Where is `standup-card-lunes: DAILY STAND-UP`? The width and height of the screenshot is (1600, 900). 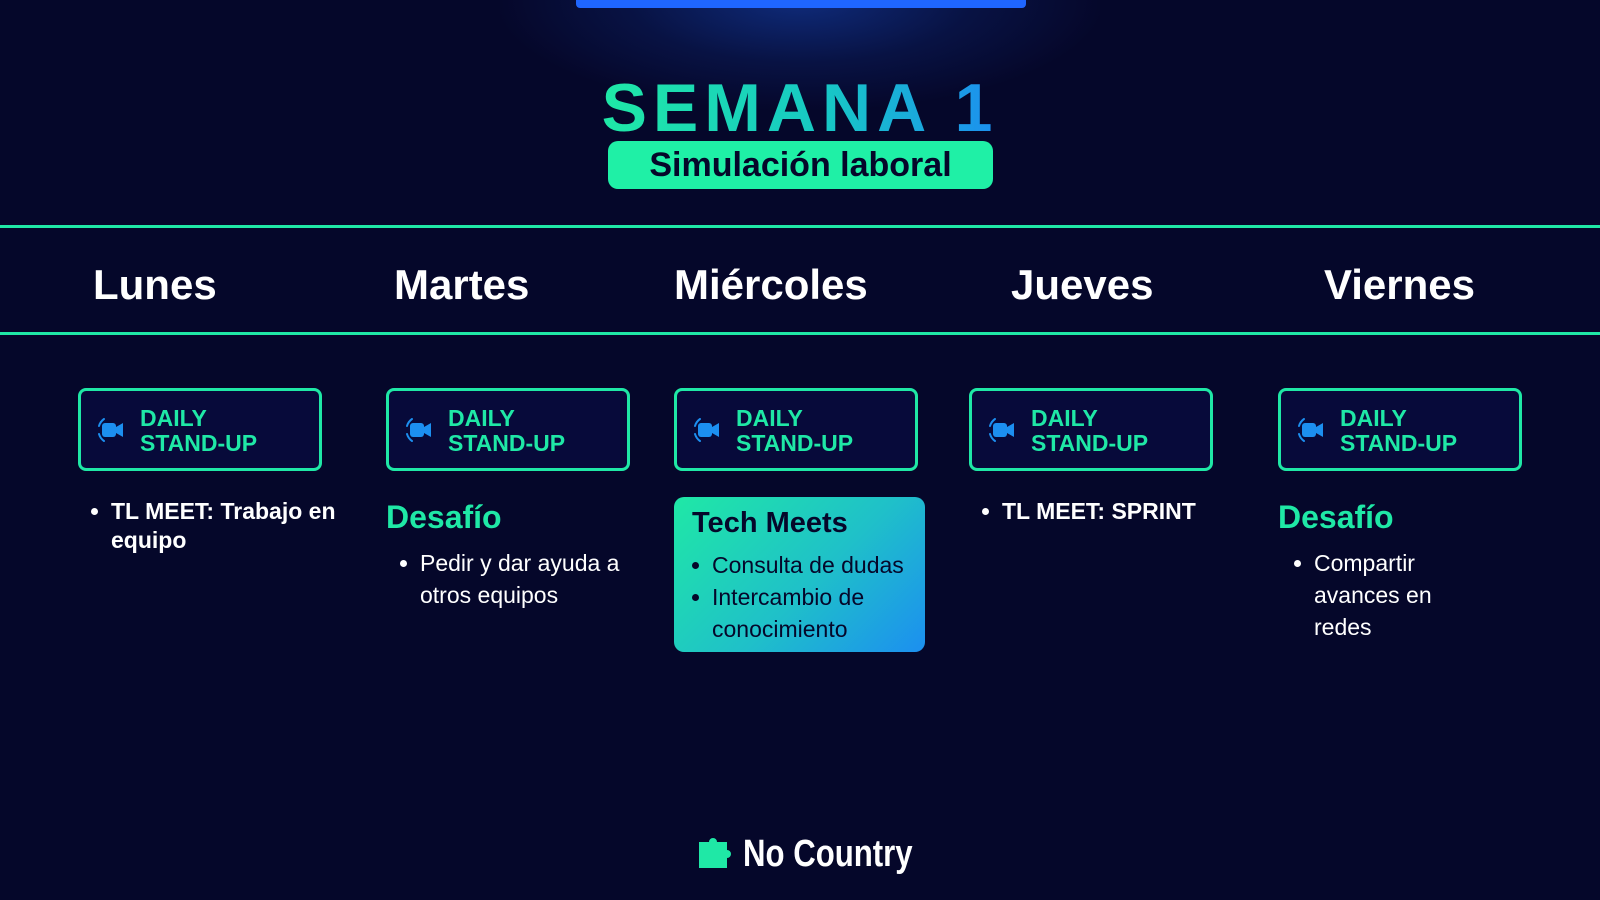
standup-card-lunes: DAILY STAND-UP is located at coordinates (200, 429).